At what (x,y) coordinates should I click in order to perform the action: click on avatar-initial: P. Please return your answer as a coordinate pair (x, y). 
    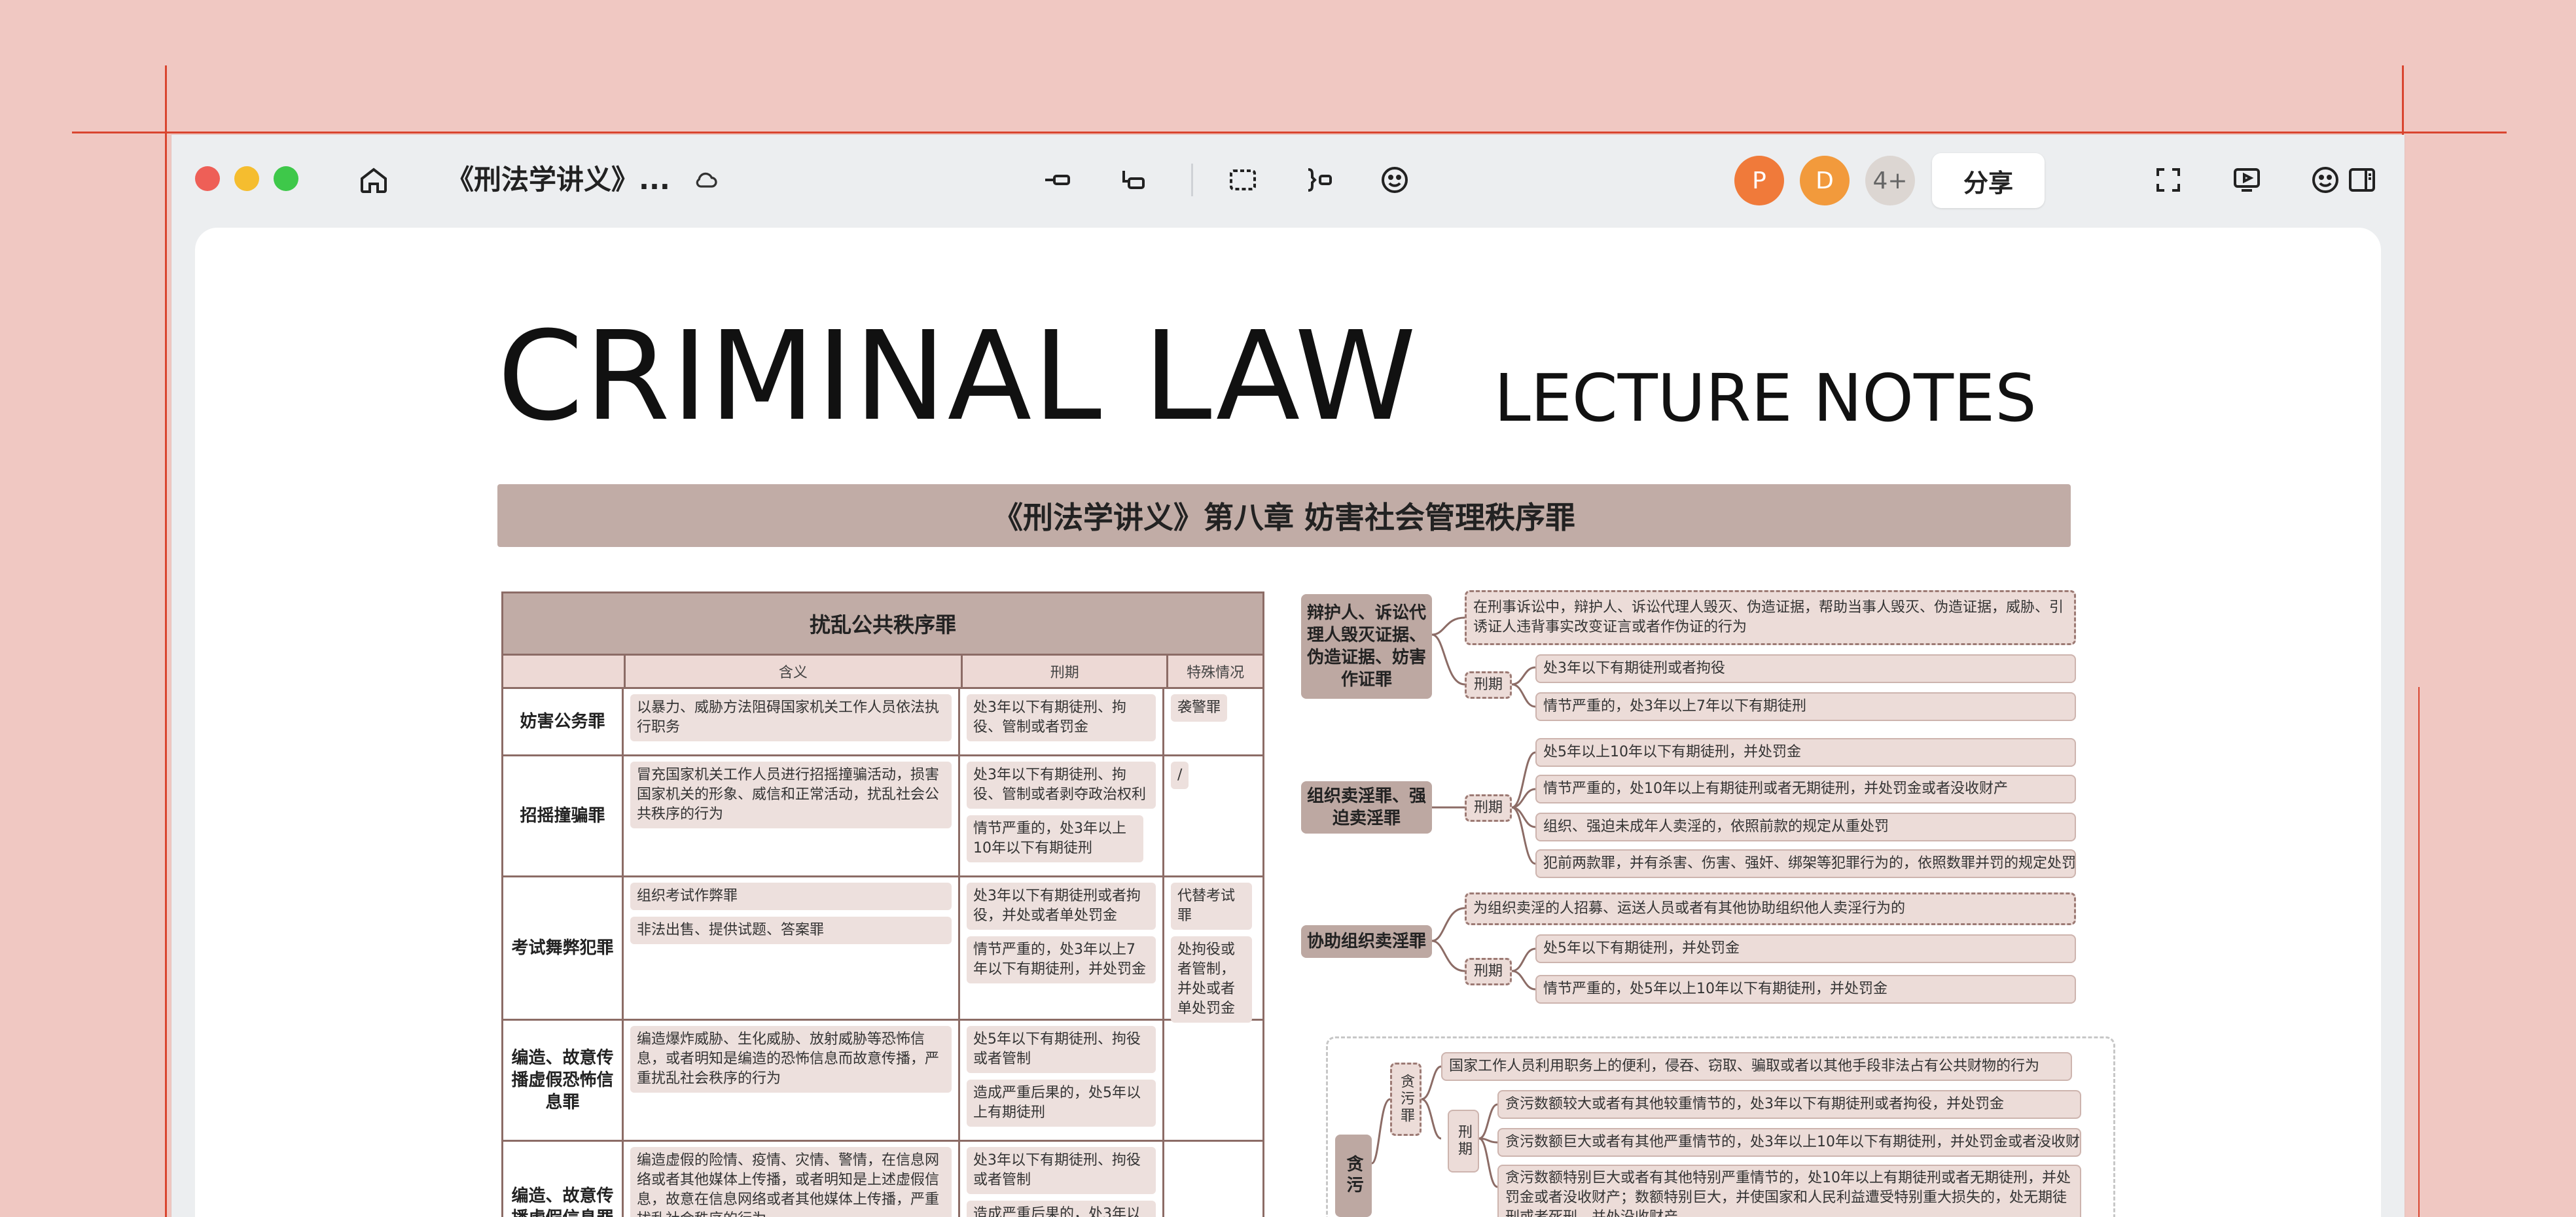
    Looking at the image, I should click on (1759, 180).